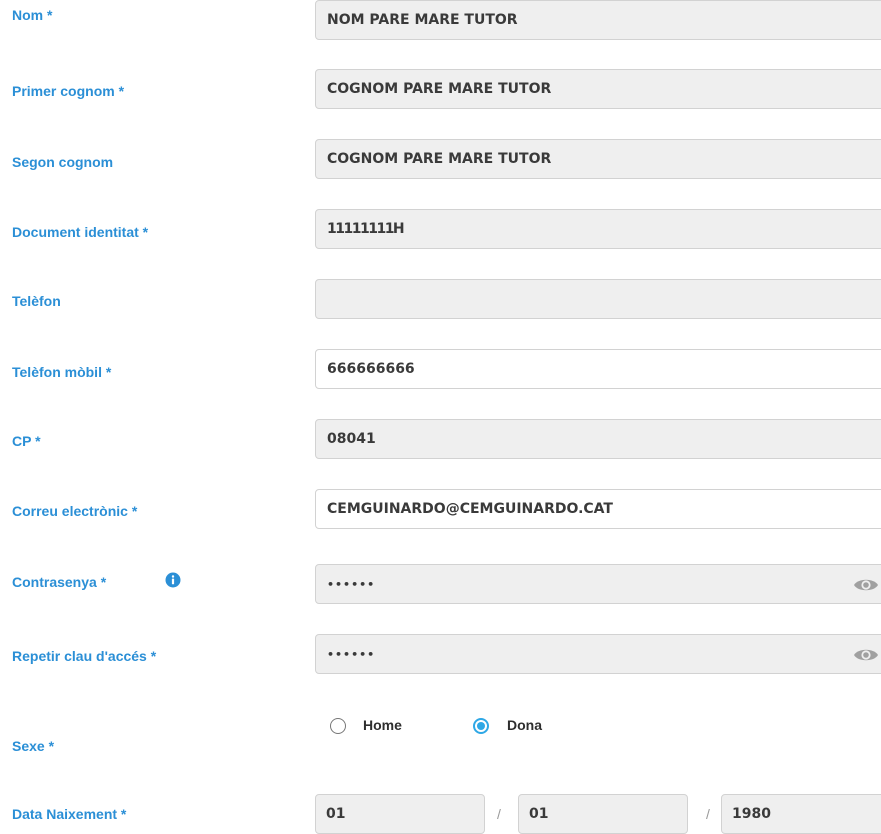 This screenshot has height=834, width=881. Describe the element at coordinates (84, 656) in the screenshot. I see `label-repetir-clau: Repetir clau d'accés *` at that location.